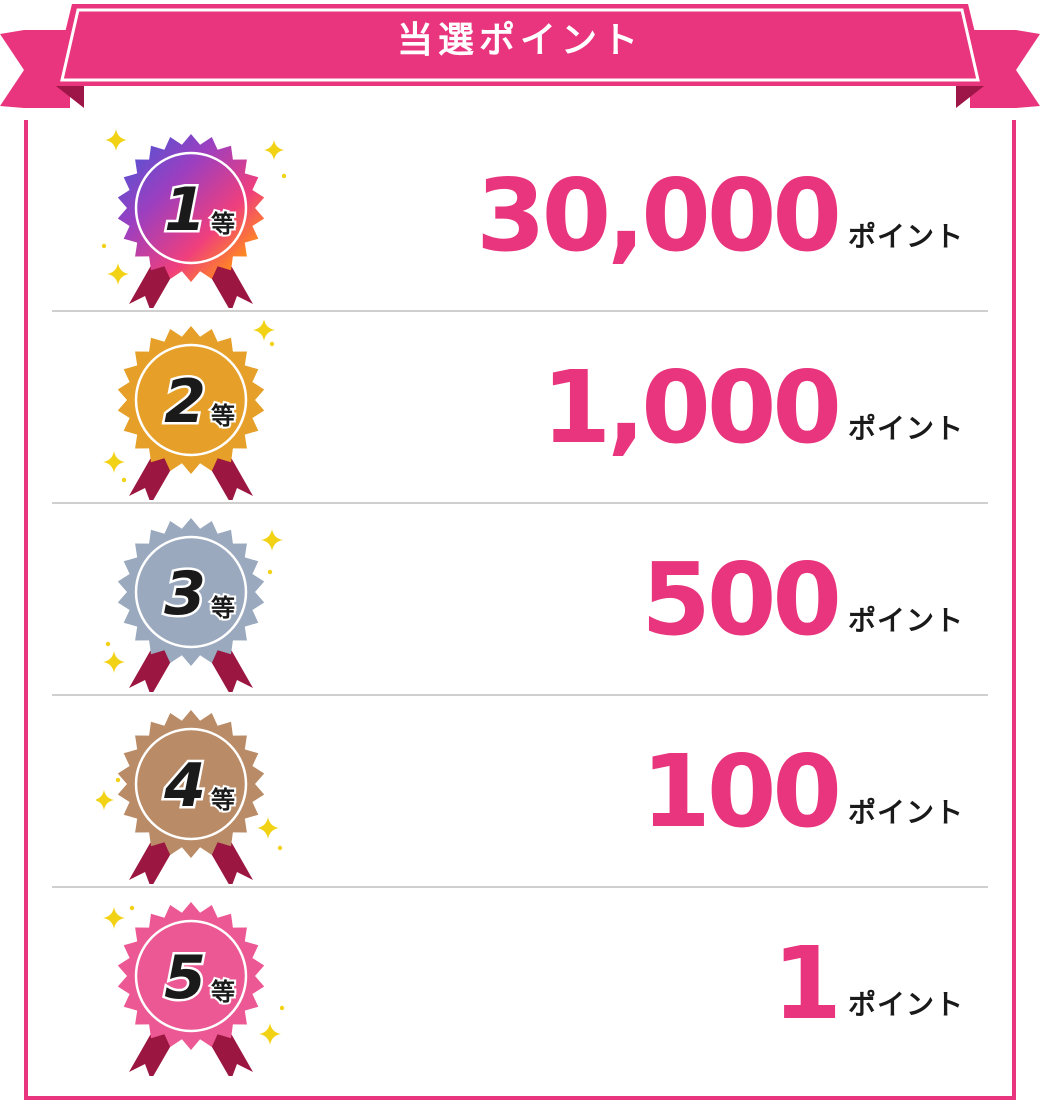 The height and width of the screenshot is (1100, 1040). What do you see at coordinates (185, 594) in the screenshot?
I see `medal-rank-number: 3` at bounding box center [185, 594].